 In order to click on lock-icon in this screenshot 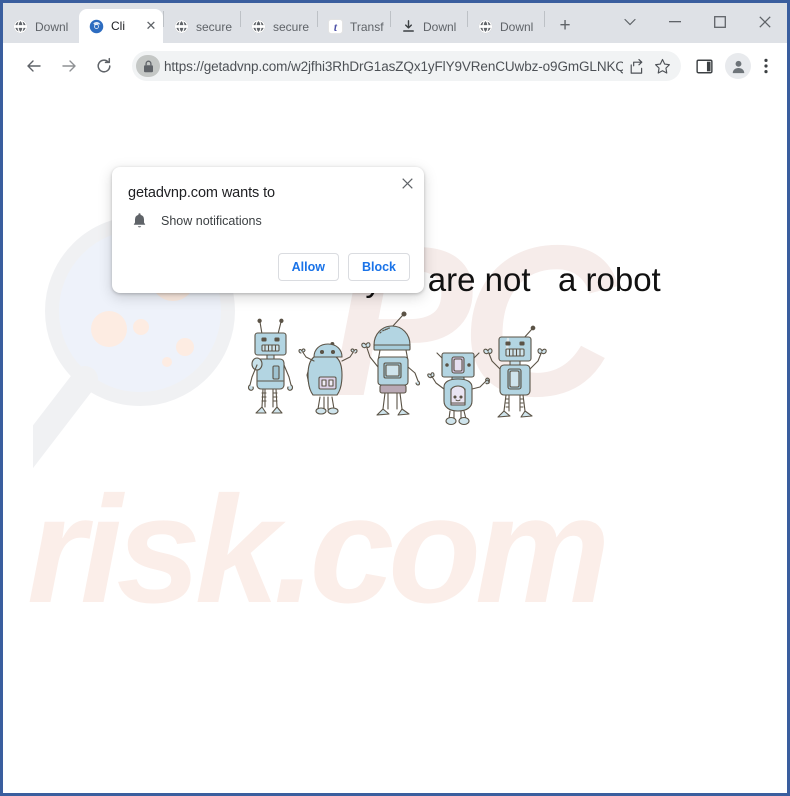, I will do `click(148, 66)`.